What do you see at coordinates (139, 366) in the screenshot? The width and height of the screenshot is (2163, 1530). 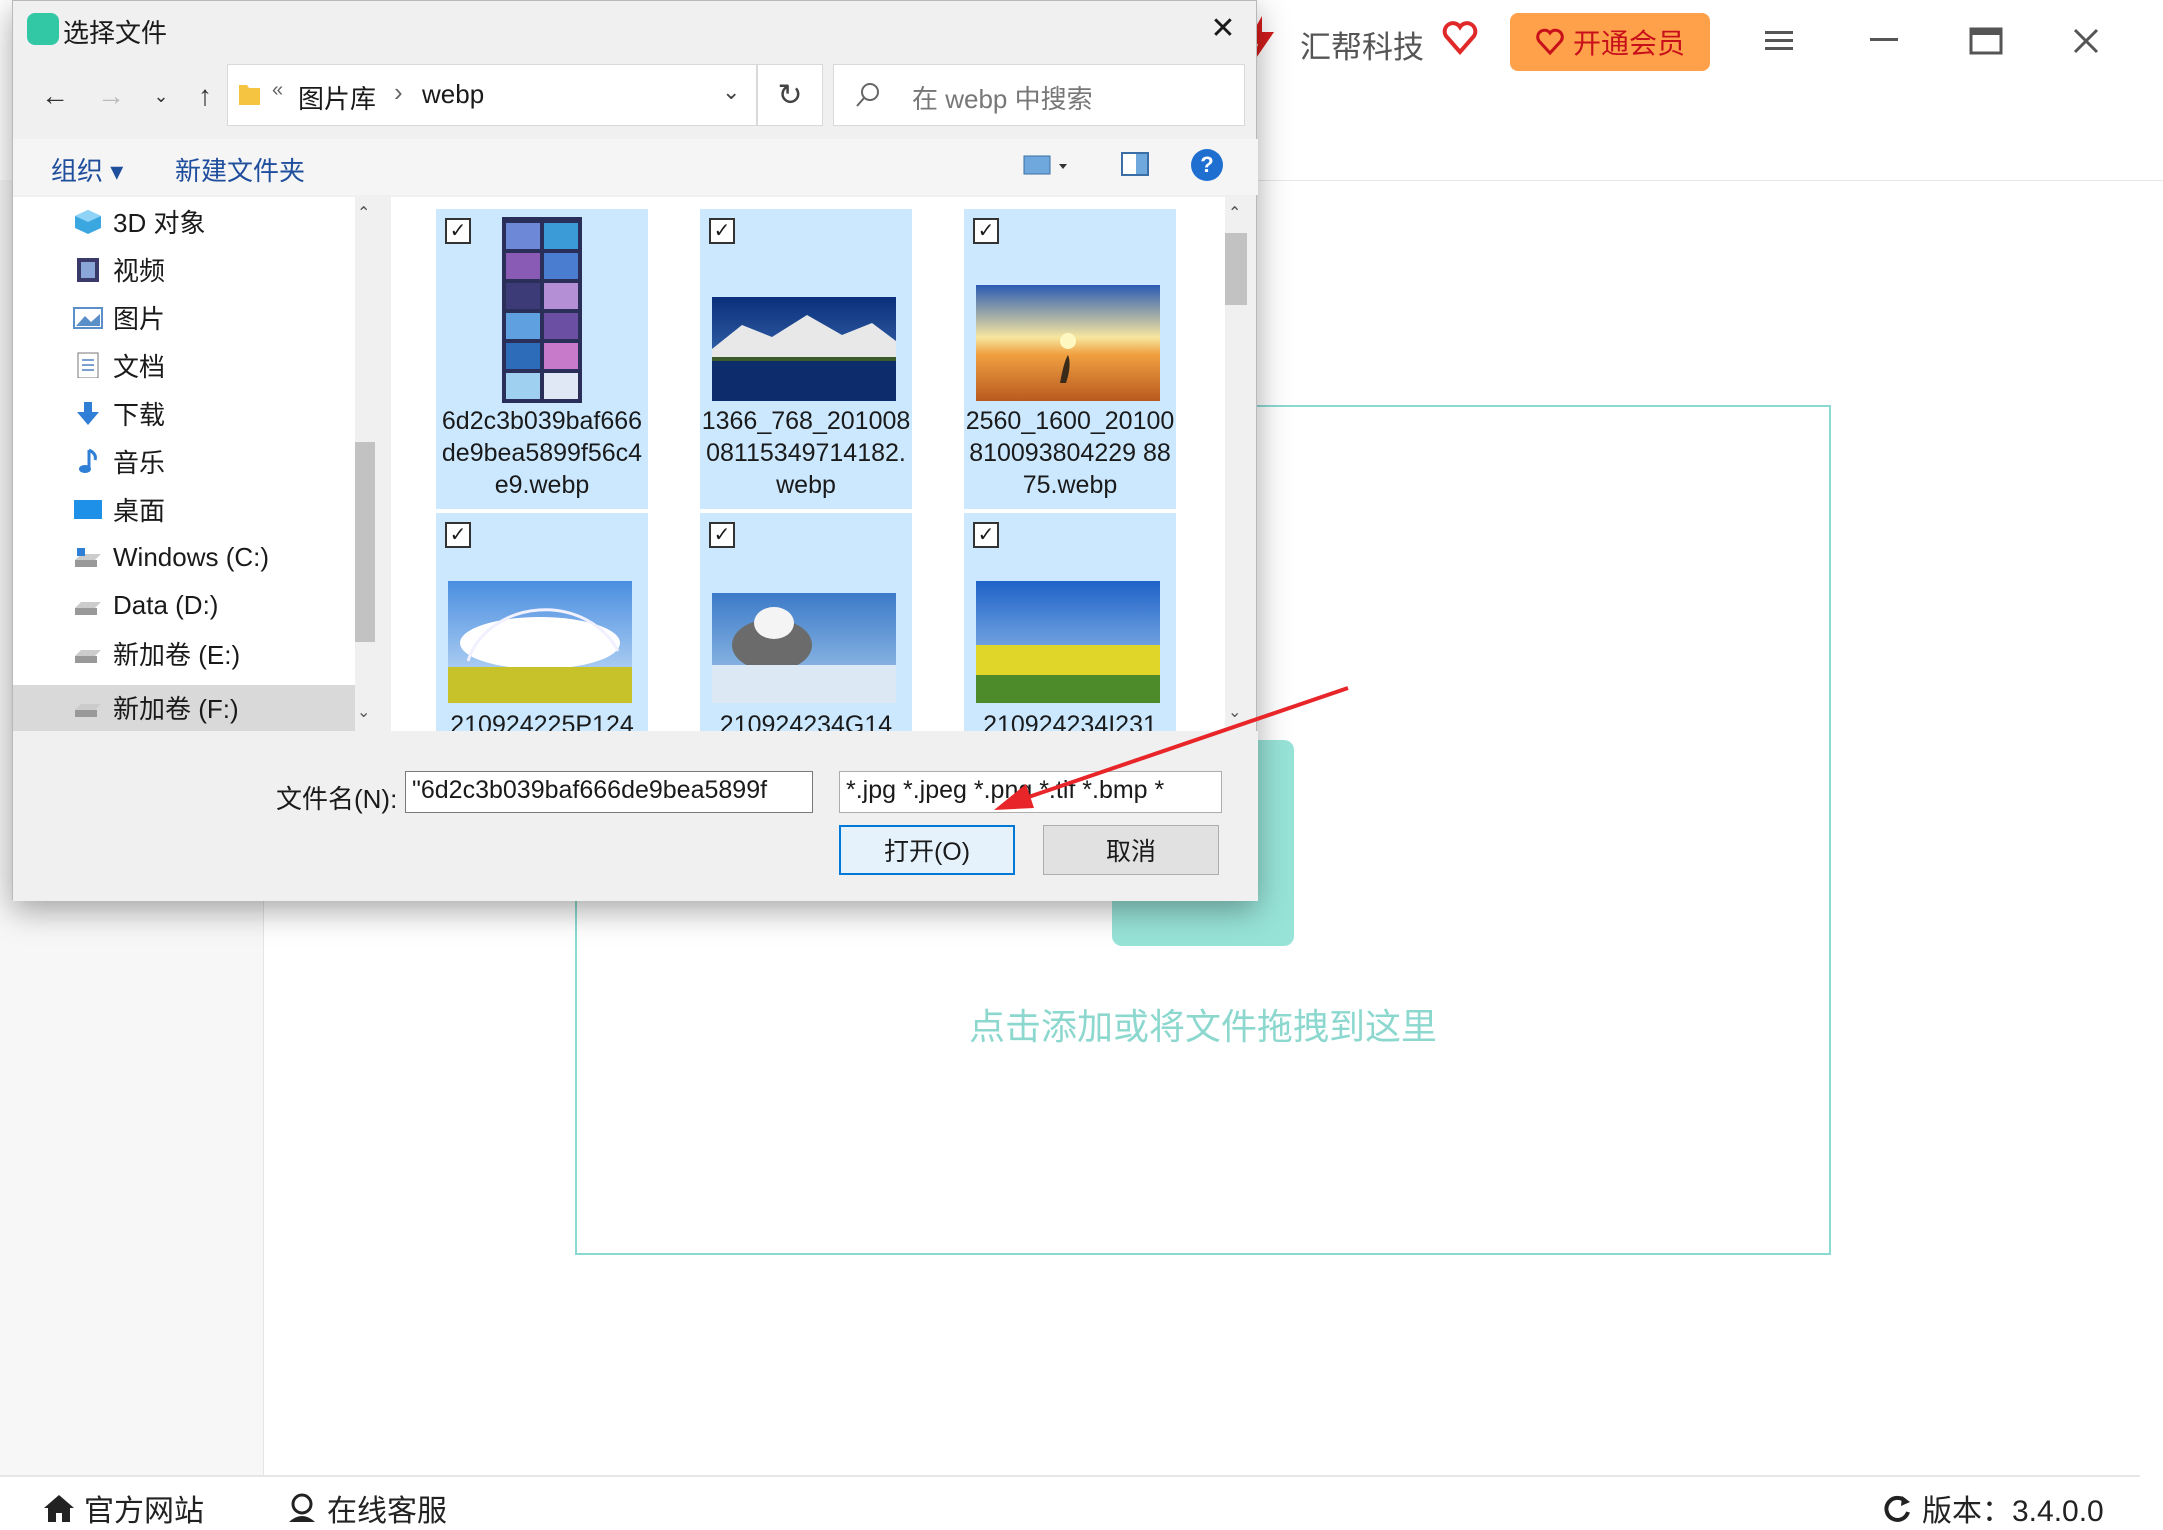 I see `nav-item-label: 文档` at bounding box center [139, 366].